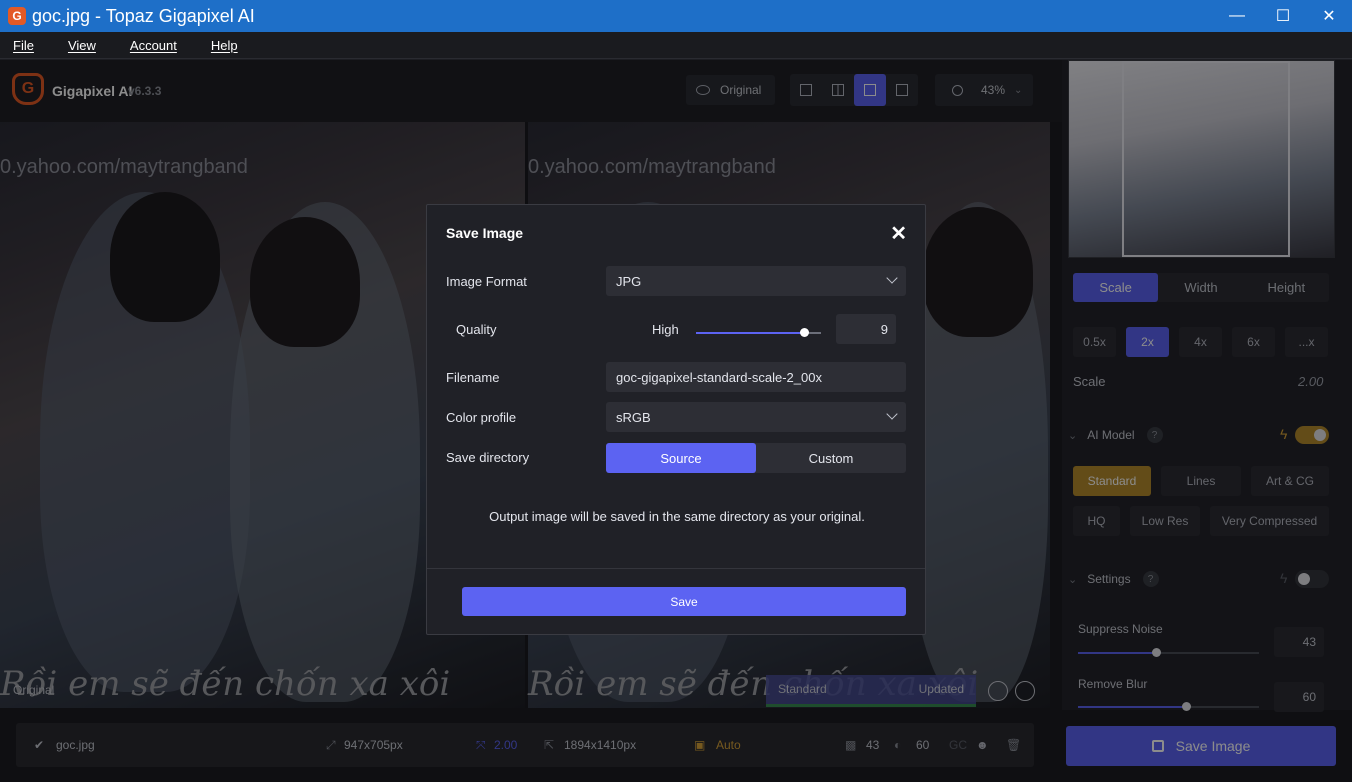  Describe the element at coordinates (665, 329) in the screenshot. I see `quality-level: High` at that location.